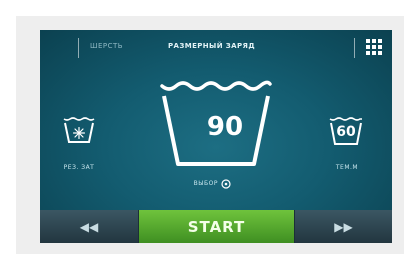  I want to click on top-bar: ШЕРСТЬ РАЗМЕРНЫЙ ЗАРЯД, so click(216, 48).